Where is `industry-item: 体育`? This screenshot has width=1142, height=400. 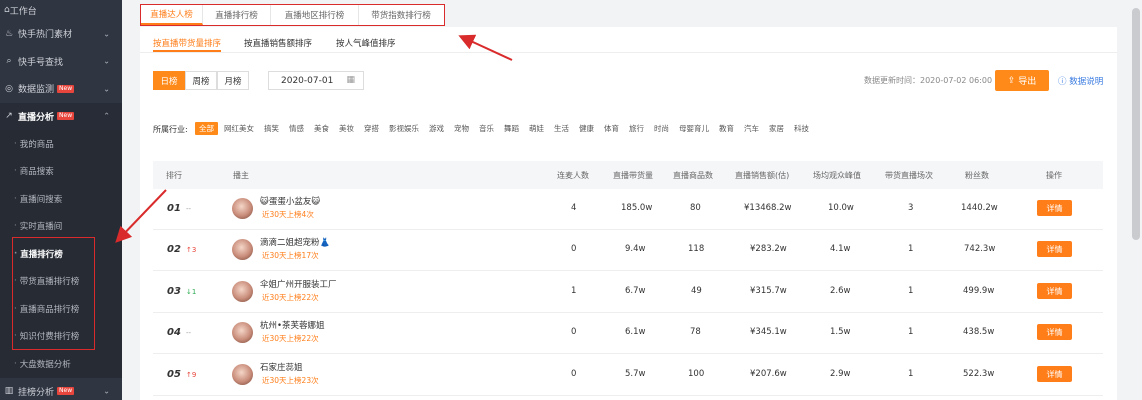 industry-item: 体育 is located at coordinates (611, 128).